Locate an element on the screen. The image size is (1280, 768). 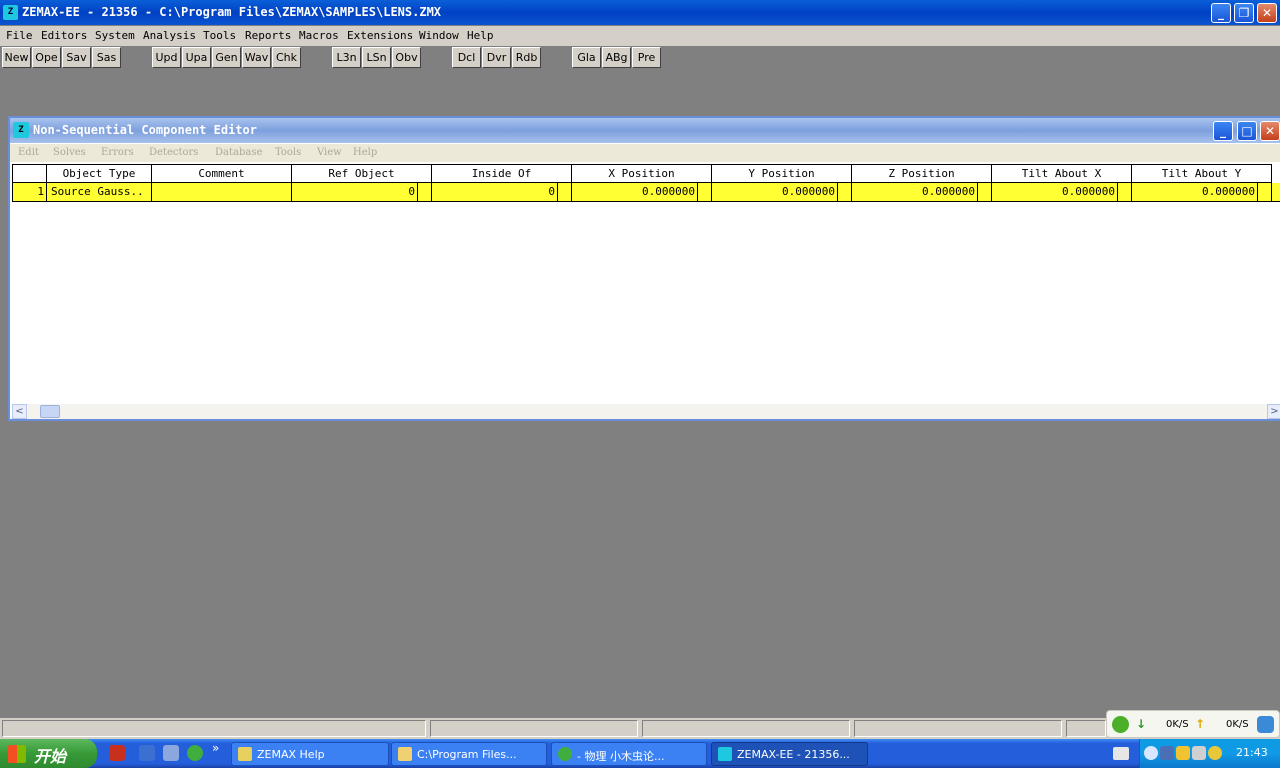
volume-icon is located at coordinates (1199, 753).